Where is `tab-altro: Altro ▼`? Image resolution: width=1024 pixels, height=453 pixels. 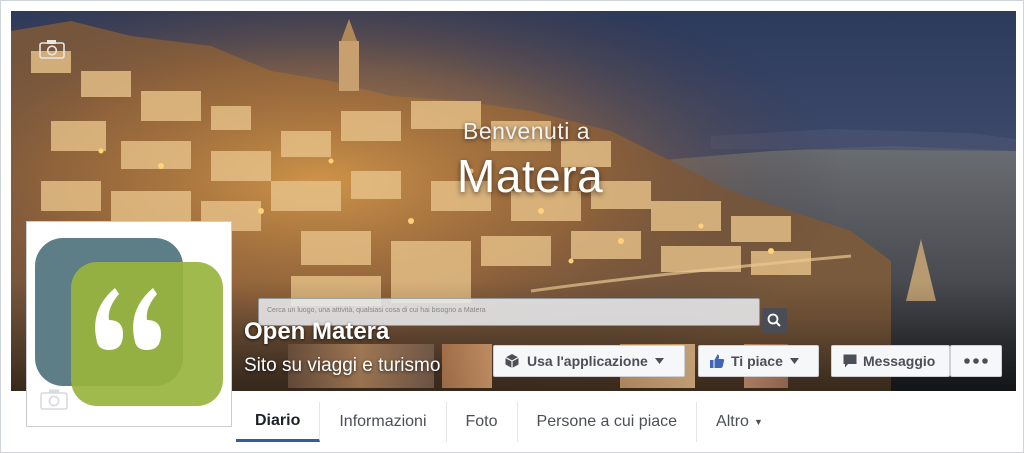 tab-altro: Altro ▼ is located at coordinates (739, 422).